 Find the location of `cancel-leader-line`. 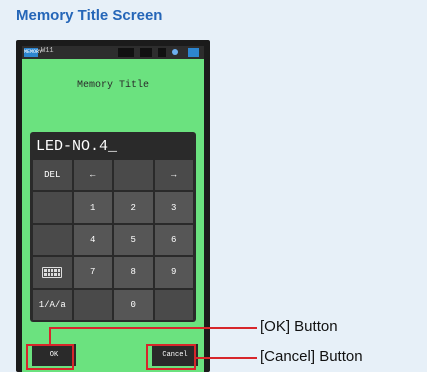

cancel-leader-line is located at coordinates (226, 358).